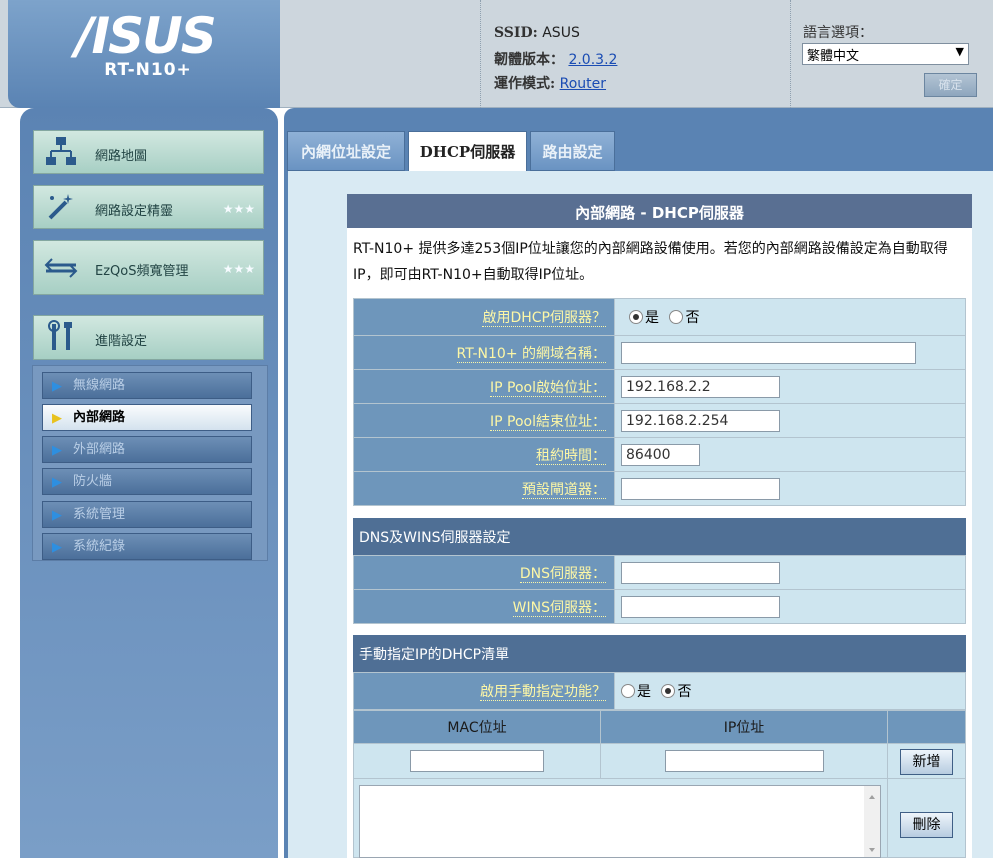 The width and height of the screenshot is (993, 858). I want to click on form-label: WINS伺服器：, so click(484, 606).